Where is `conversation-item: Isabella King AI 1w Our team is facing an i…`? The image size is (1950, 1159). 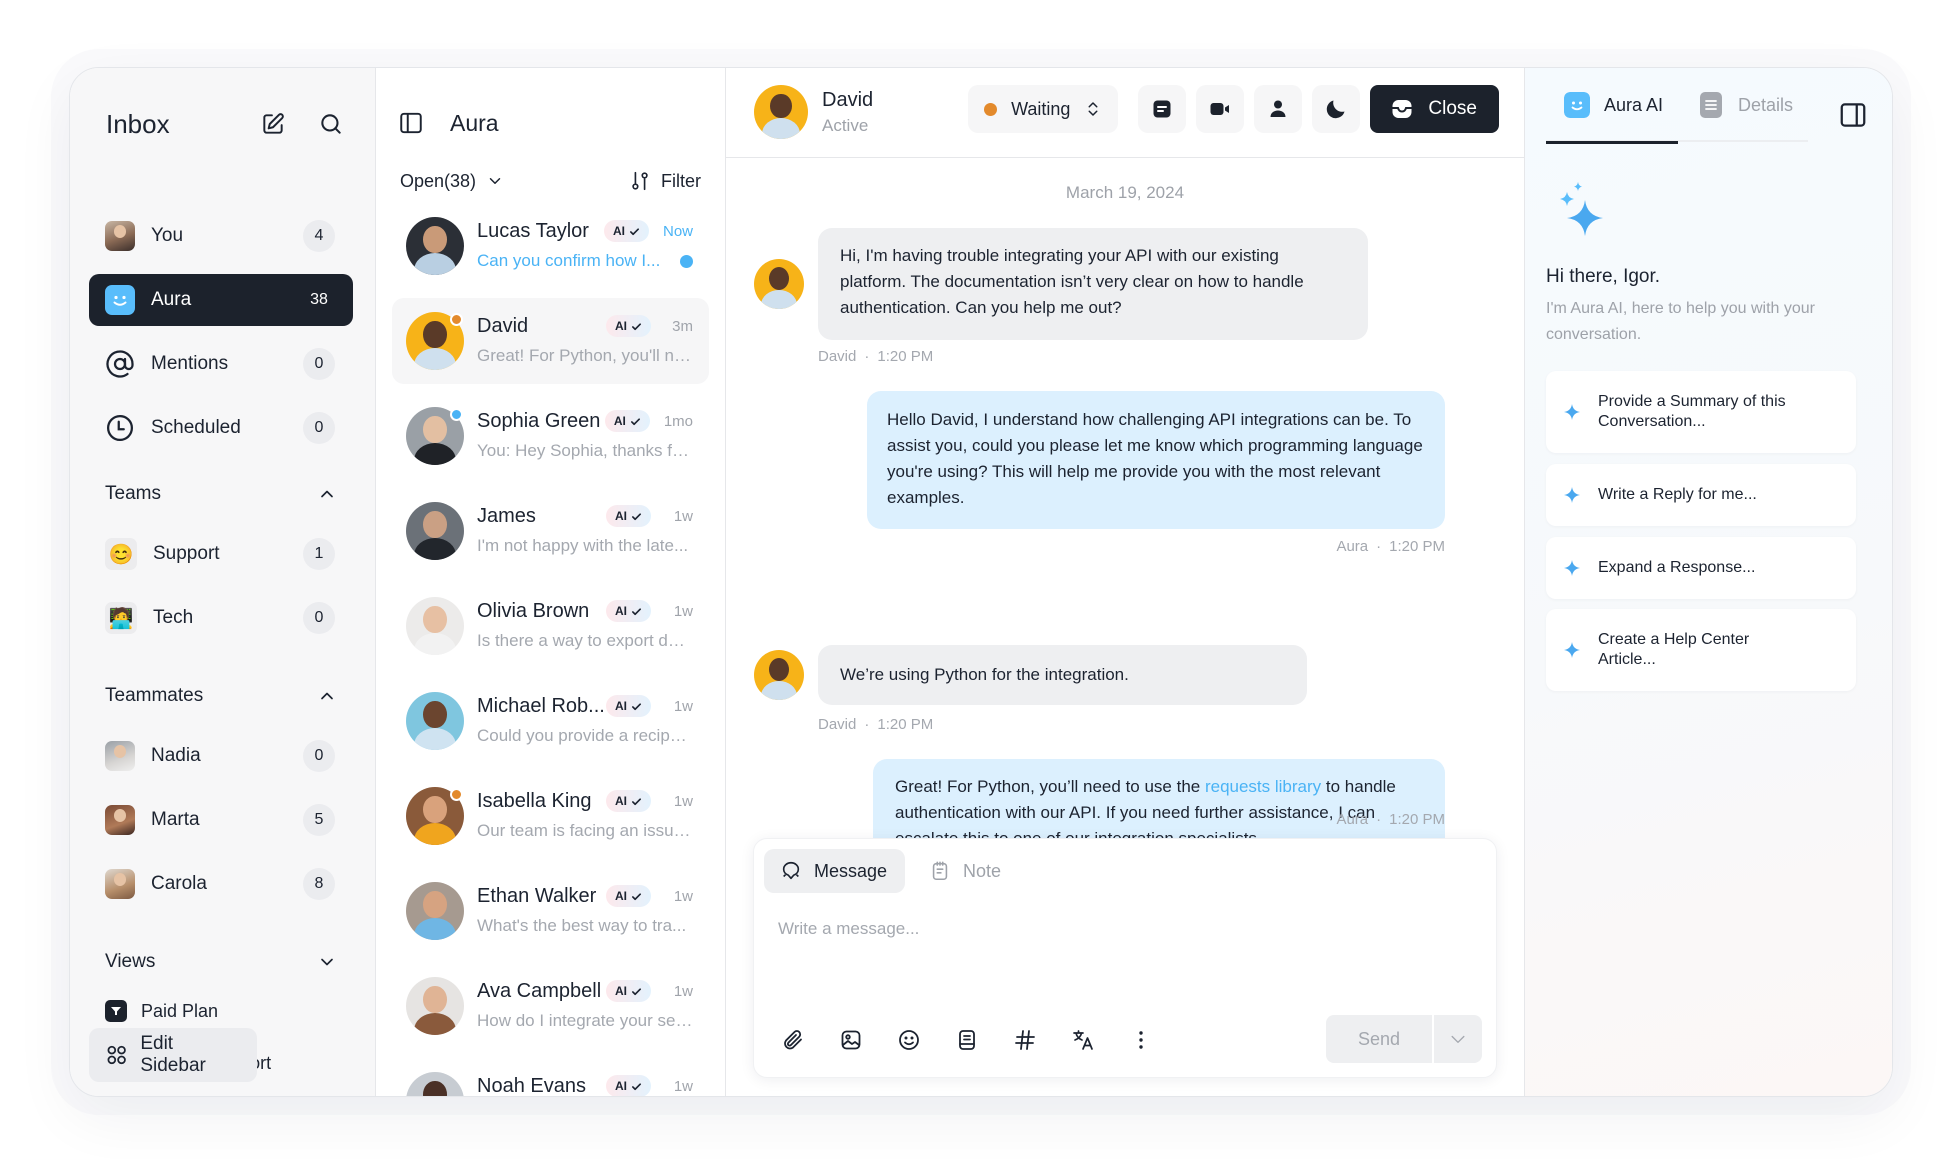
conversation-item: Isabella King AI 1w Our team is facing an i… is located at coordinates (550, 816).